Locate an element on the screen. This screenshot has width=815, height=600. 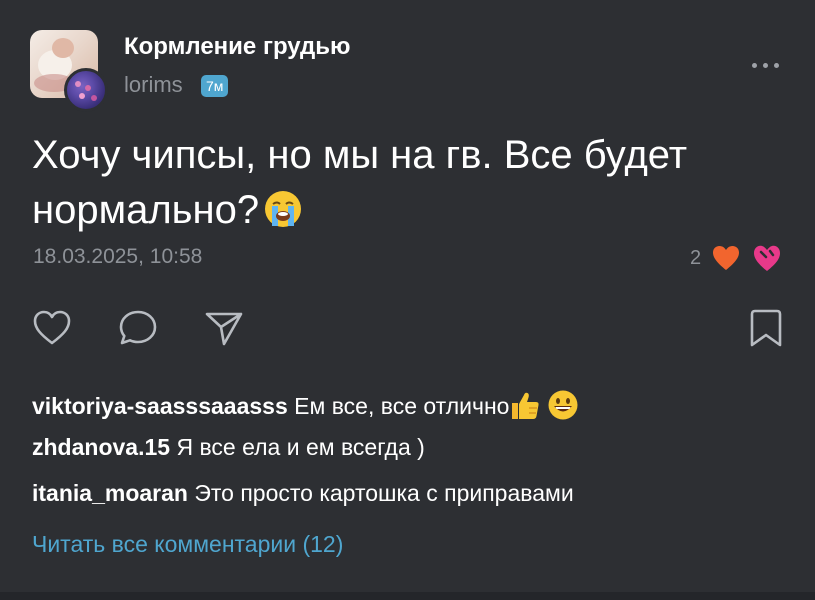
comment-button is located at coordinates (138, 328).